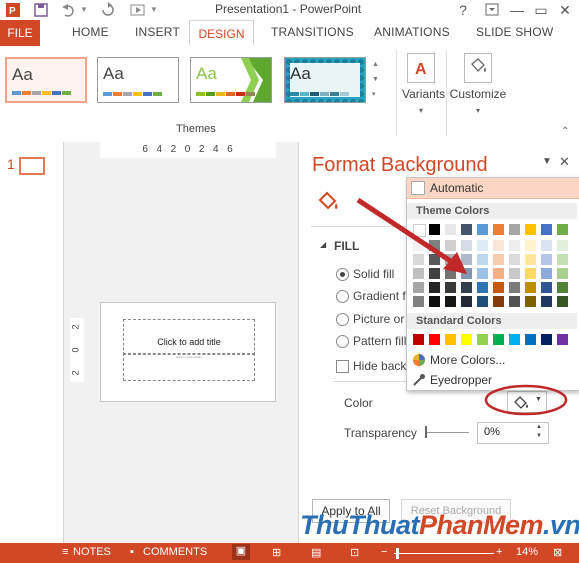 The image size is (579, 563). I want to click on radio-solid-fill, so click(342, 275).